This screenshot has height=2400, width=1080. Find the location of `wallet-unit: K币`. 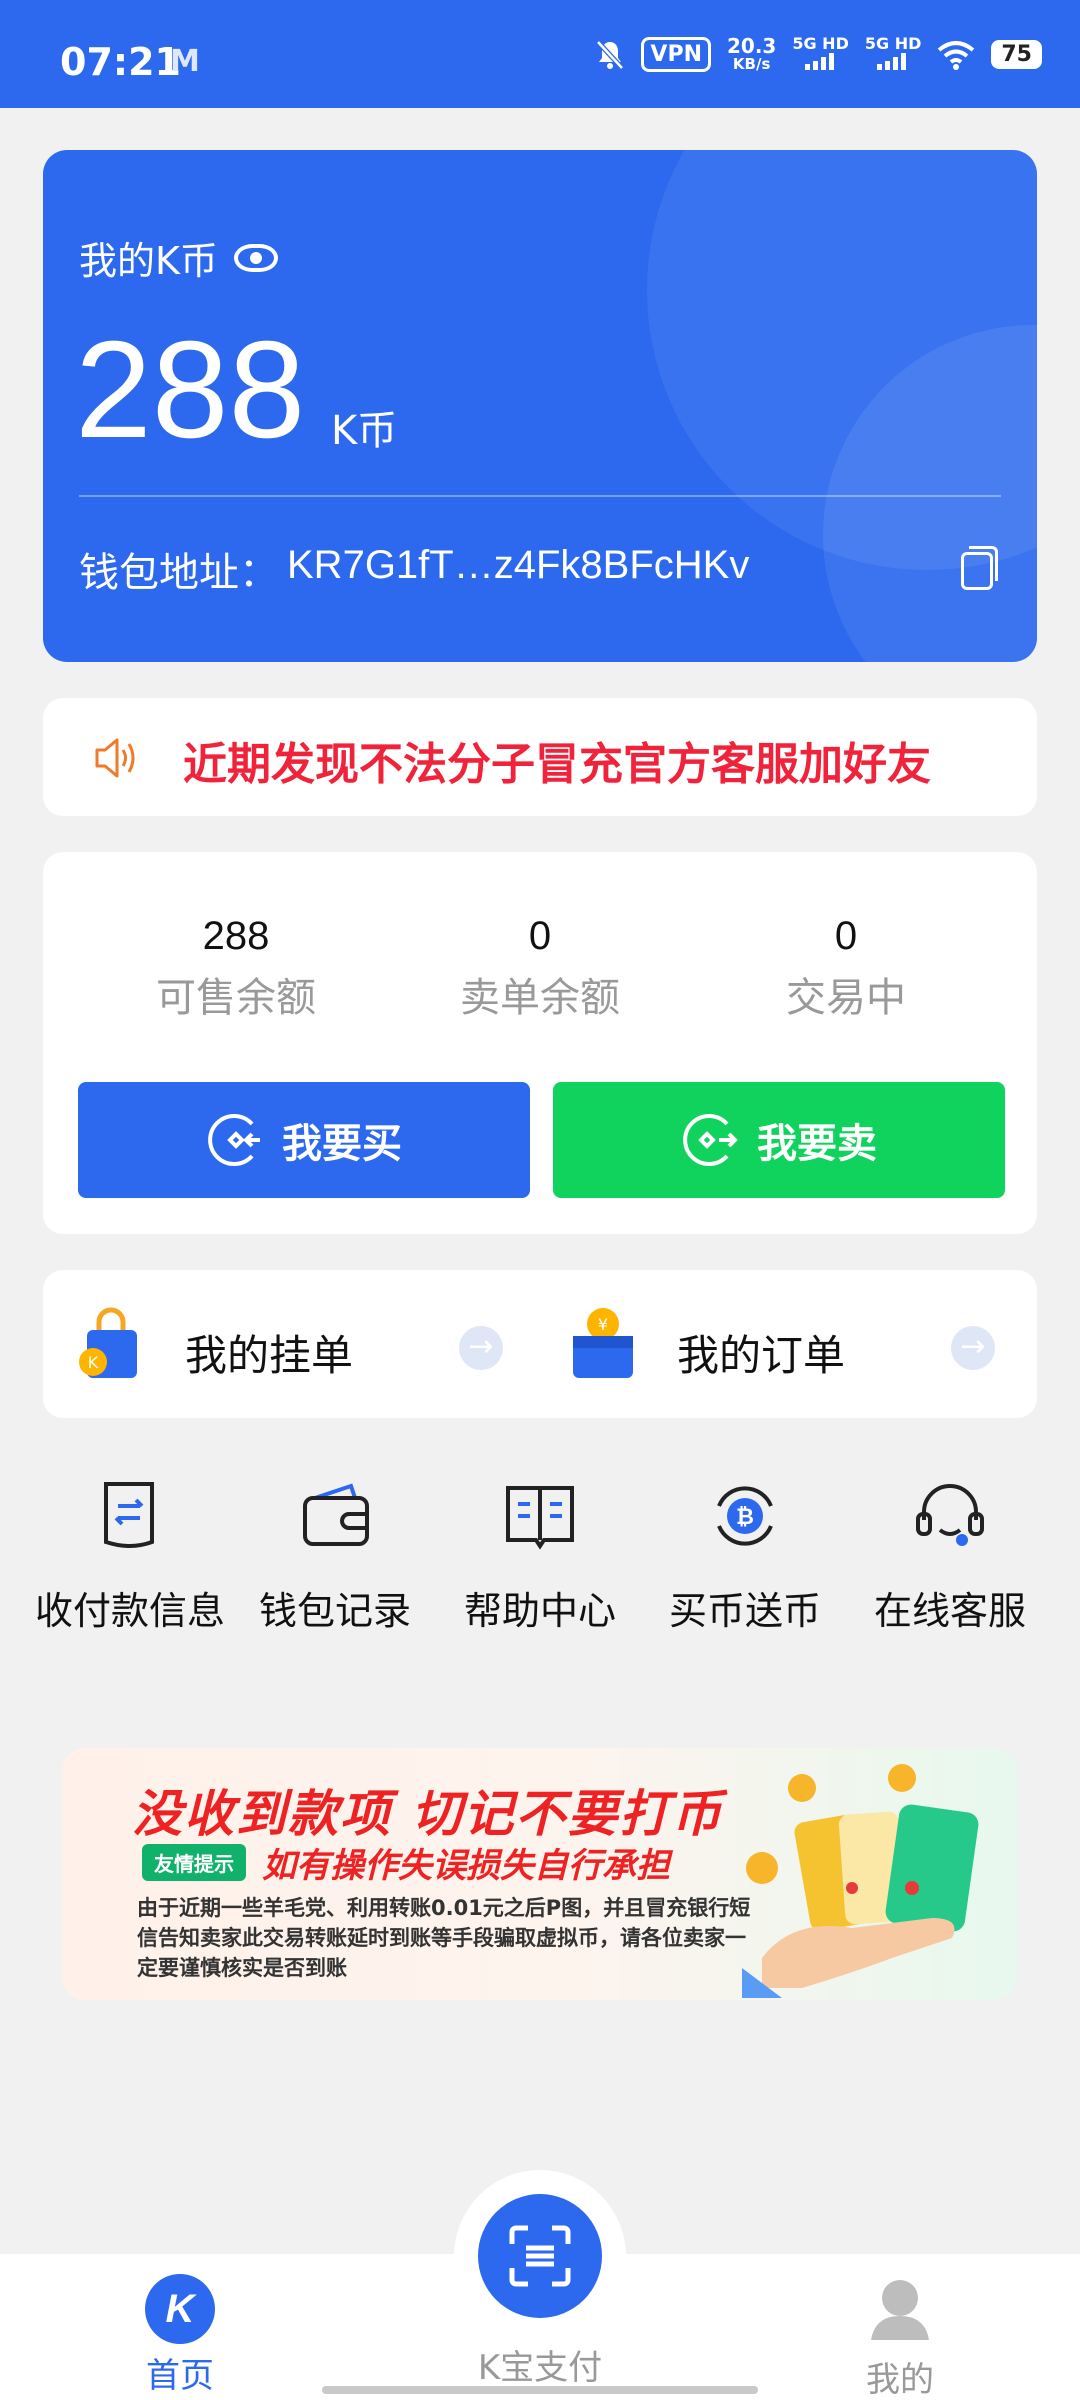

wallet-unit: K币 is located at coordinates (364, 431).